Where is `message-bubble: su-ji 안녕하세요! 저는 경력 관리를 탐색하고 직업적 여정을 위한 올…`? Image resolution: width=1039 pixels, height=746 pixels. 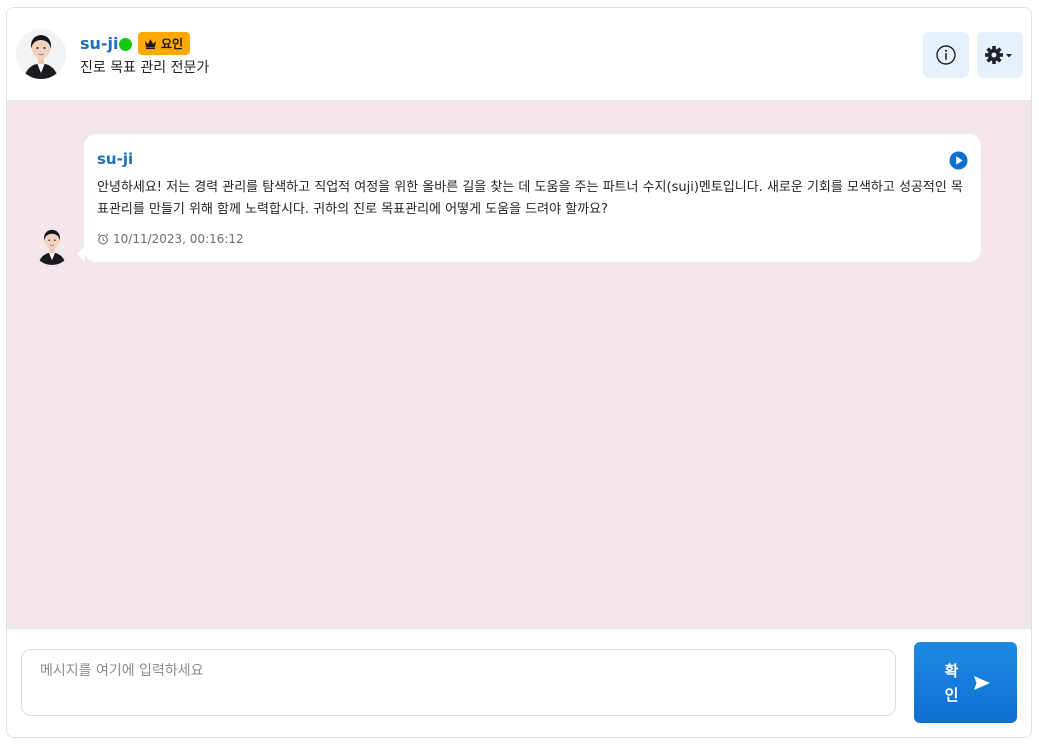
message-bubble: su-ji 안녕하세요! 저는 경력 관리를 탐색하고 직업적 여정을 위한 올… is located at coordinates (529, 198).